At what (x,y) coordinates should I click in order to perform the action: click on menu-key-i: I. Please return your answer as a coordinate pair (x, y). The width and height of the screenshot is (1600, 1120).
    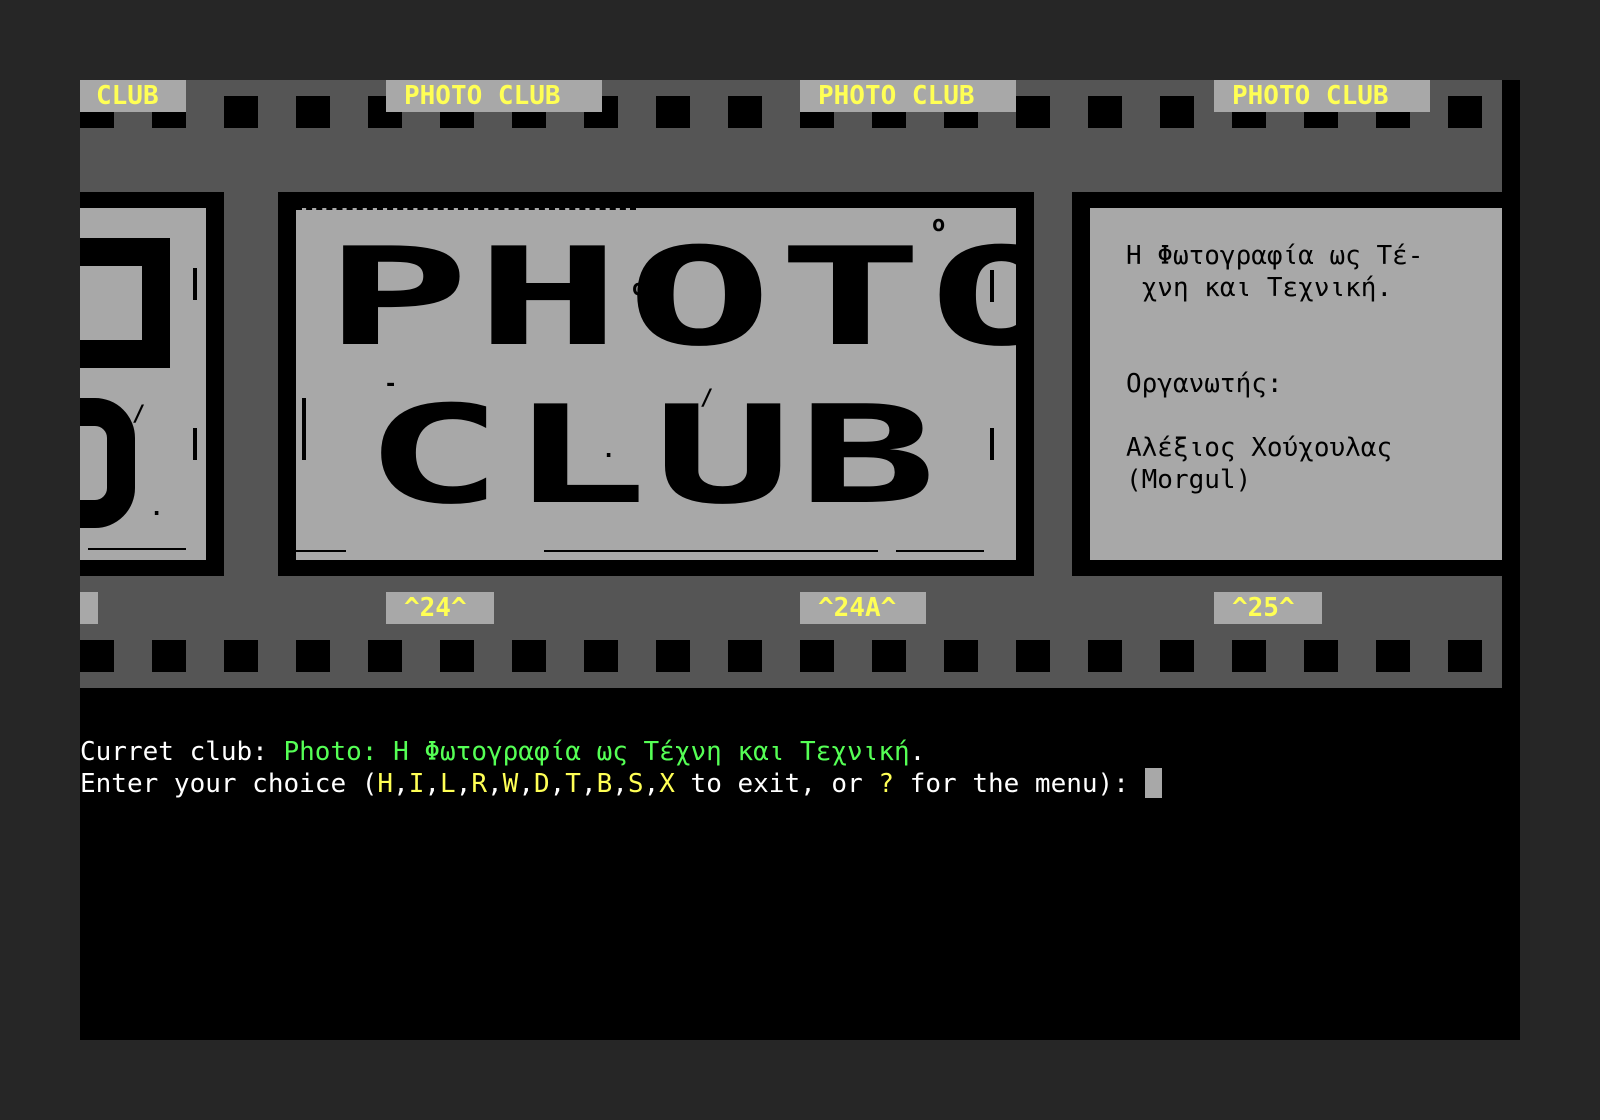
    Looking at the image, I should click on (417, 784).